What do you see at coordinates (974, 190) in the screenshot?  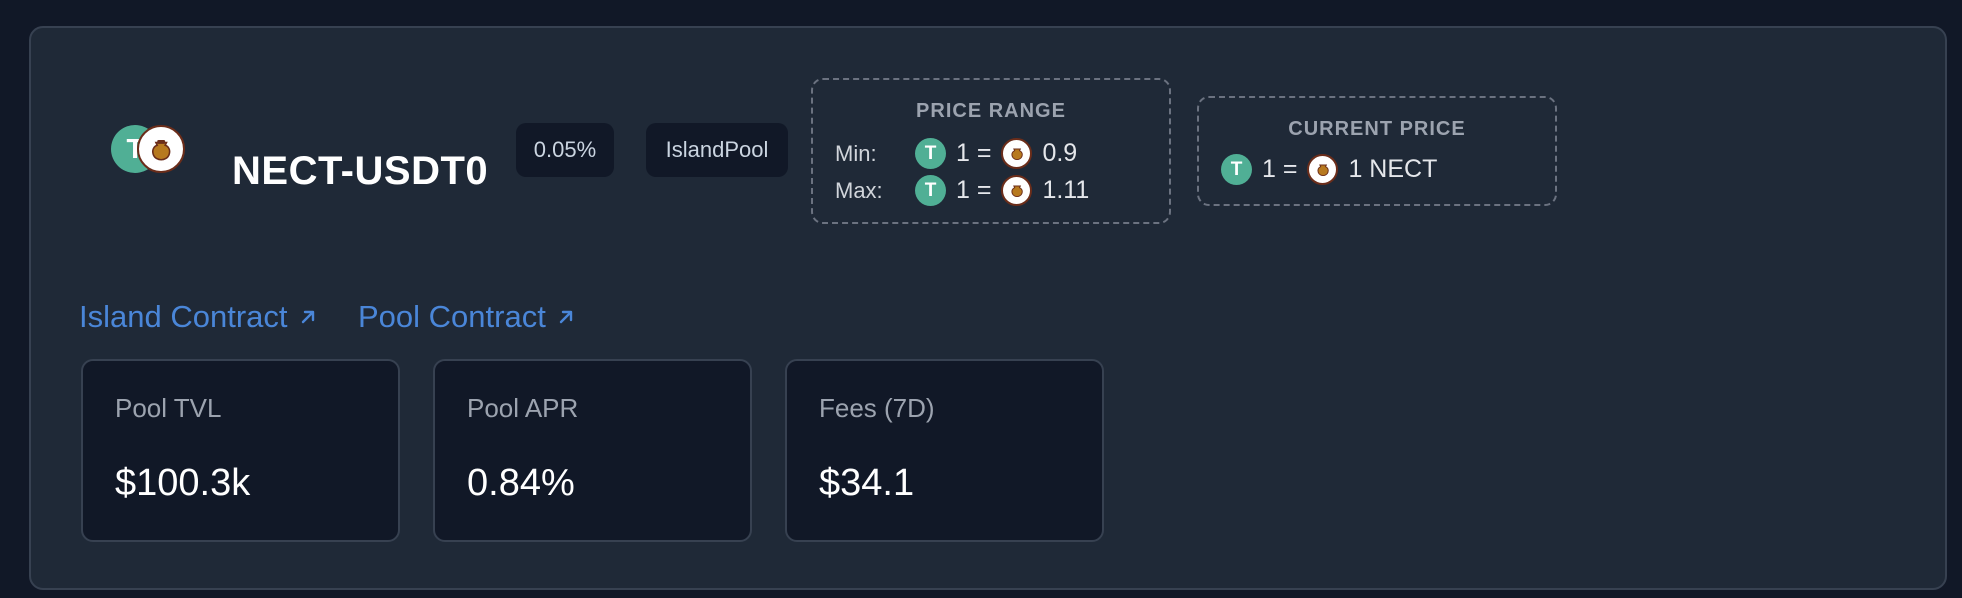 I see `max-lhs: 1 =` at bounding box center [974, 190].